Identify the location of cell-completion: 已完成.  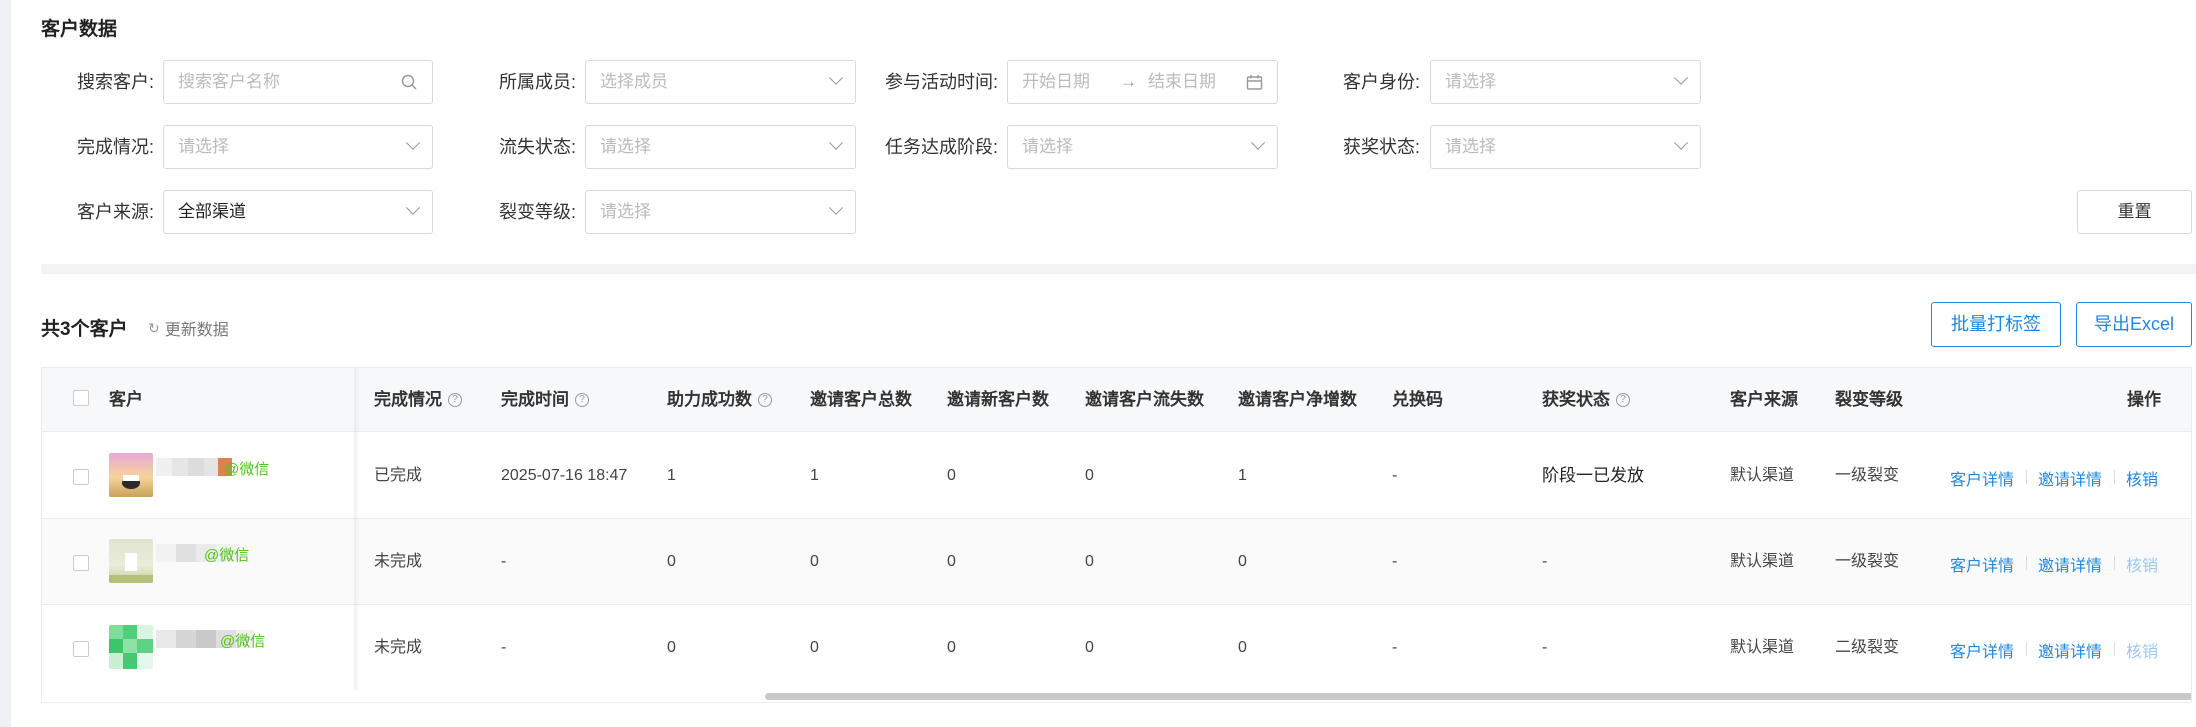
(398, 475).